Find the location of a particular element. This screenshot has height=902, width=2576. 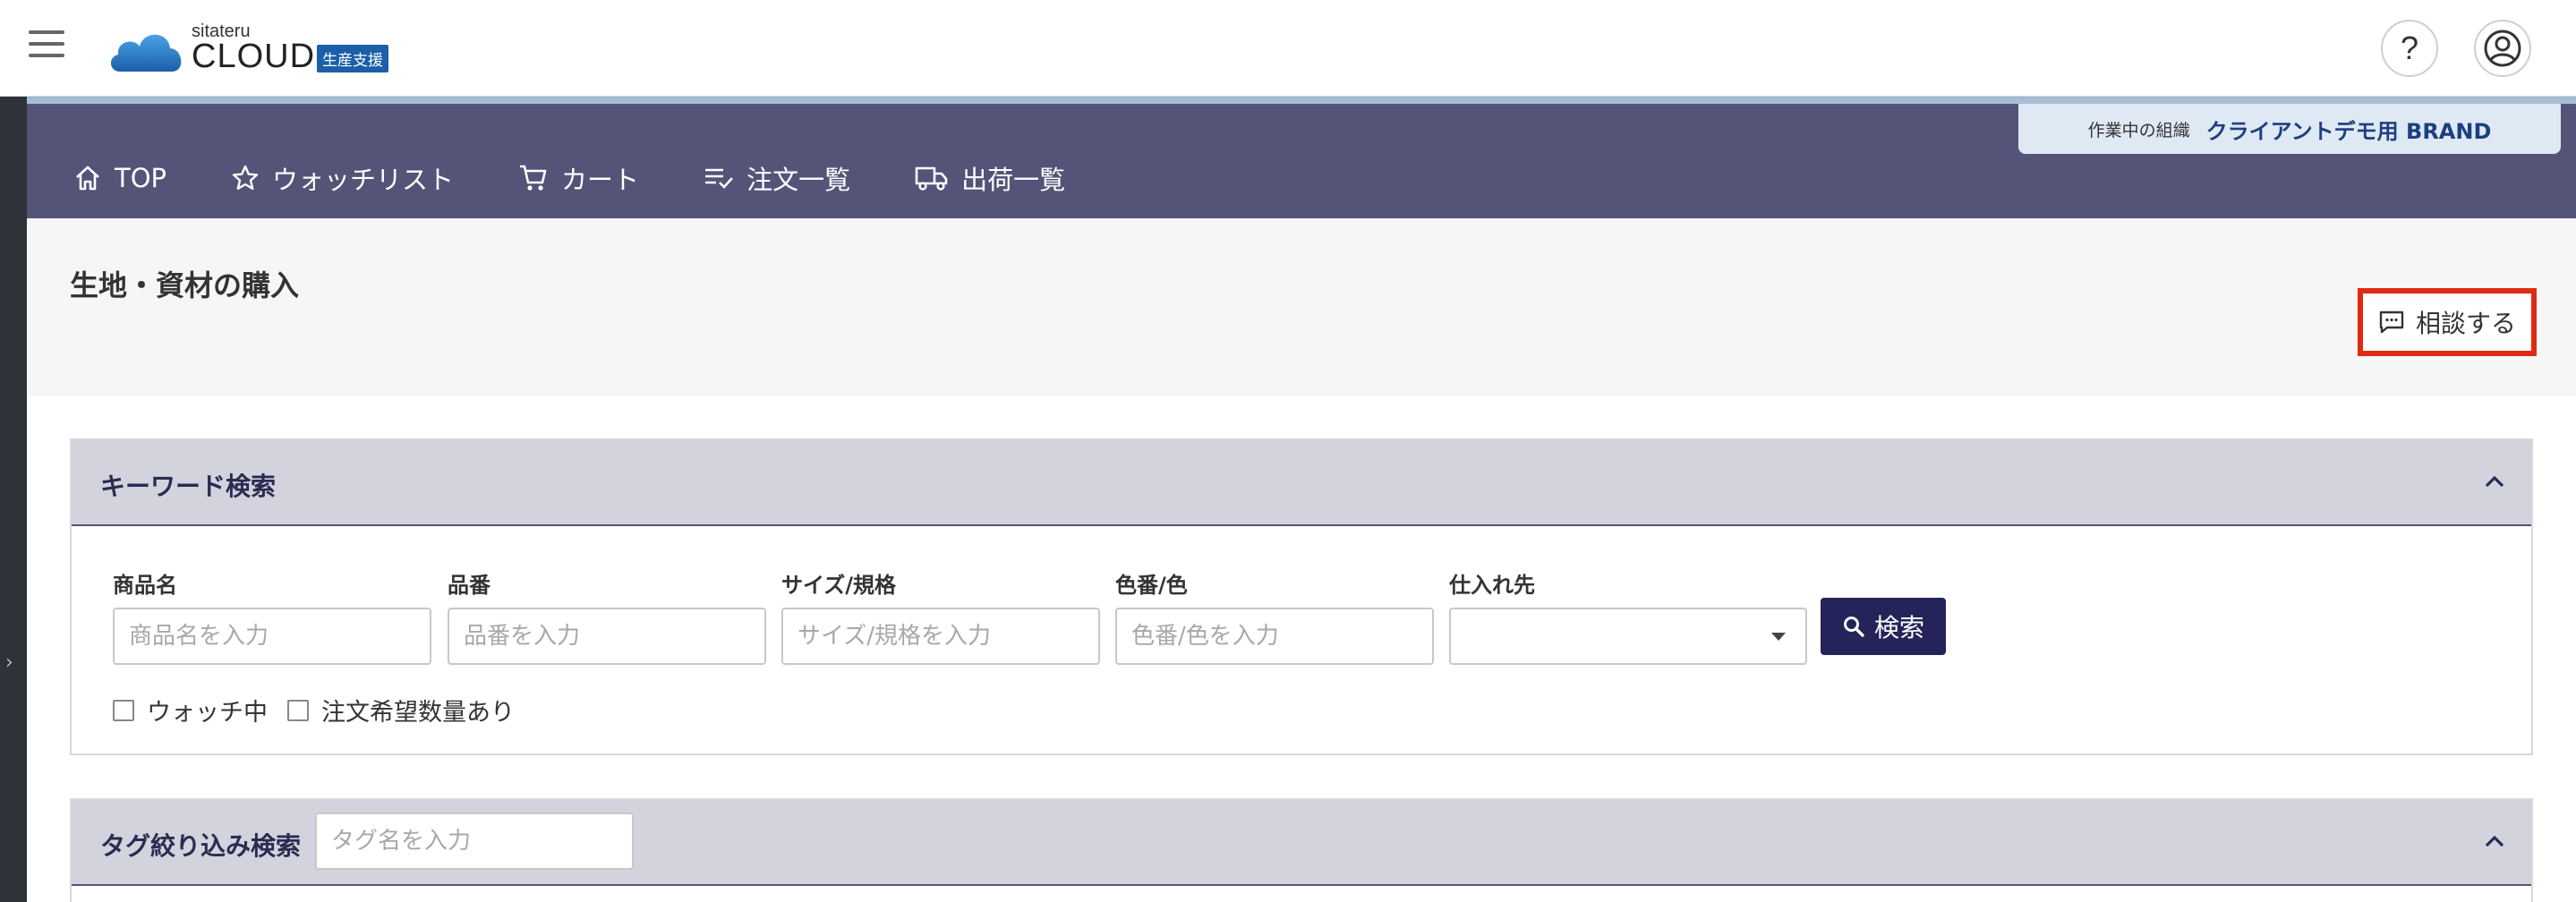

nav-item-label: 出荷一覧 is located at coordinates (1013, 180).